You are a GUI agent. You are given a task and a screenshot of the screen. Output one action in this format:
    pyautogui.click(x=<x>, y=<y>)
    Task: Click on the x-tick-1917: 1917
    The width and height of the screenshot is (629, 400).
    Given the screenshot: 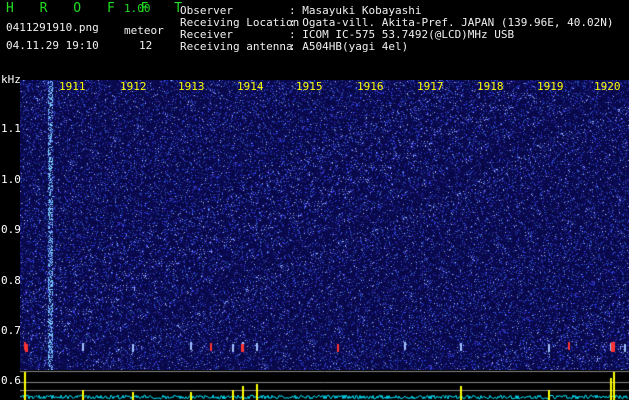 What is the action you would take?
    pyautogui.click(x=430, y=86)
    